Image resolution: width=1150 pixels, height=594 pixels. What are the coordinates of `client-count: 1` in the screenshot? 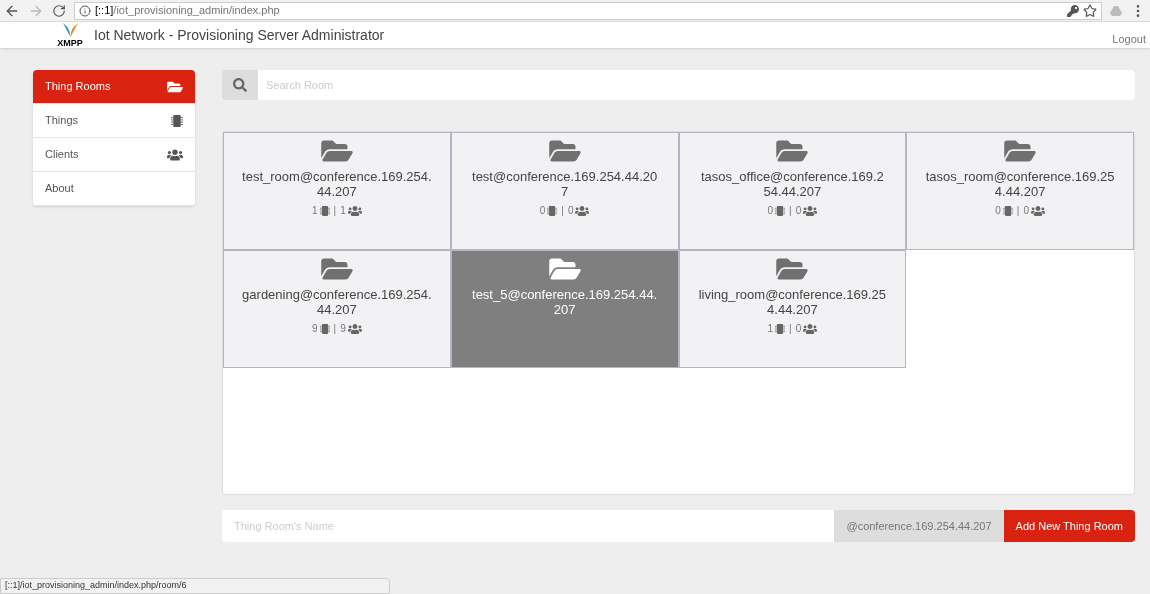 It's located at (343, 211).